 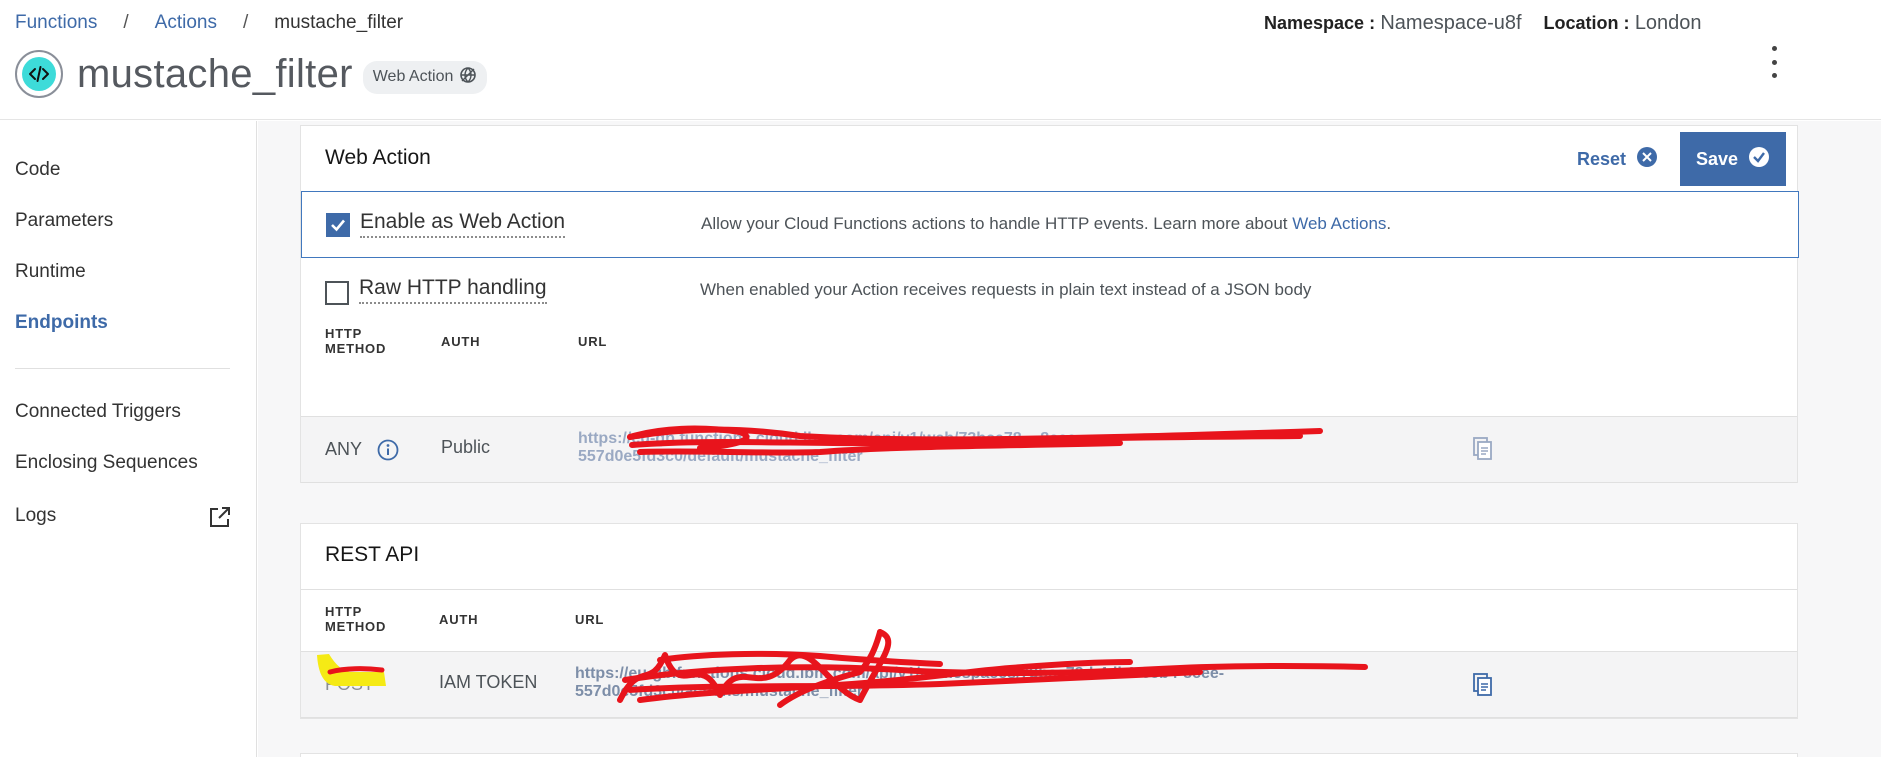 What do you see at coordinates (61, 323) in the screenshot?
I see `sidebar-item-endpoints: Endpoints` at bounding box center [61, 323].